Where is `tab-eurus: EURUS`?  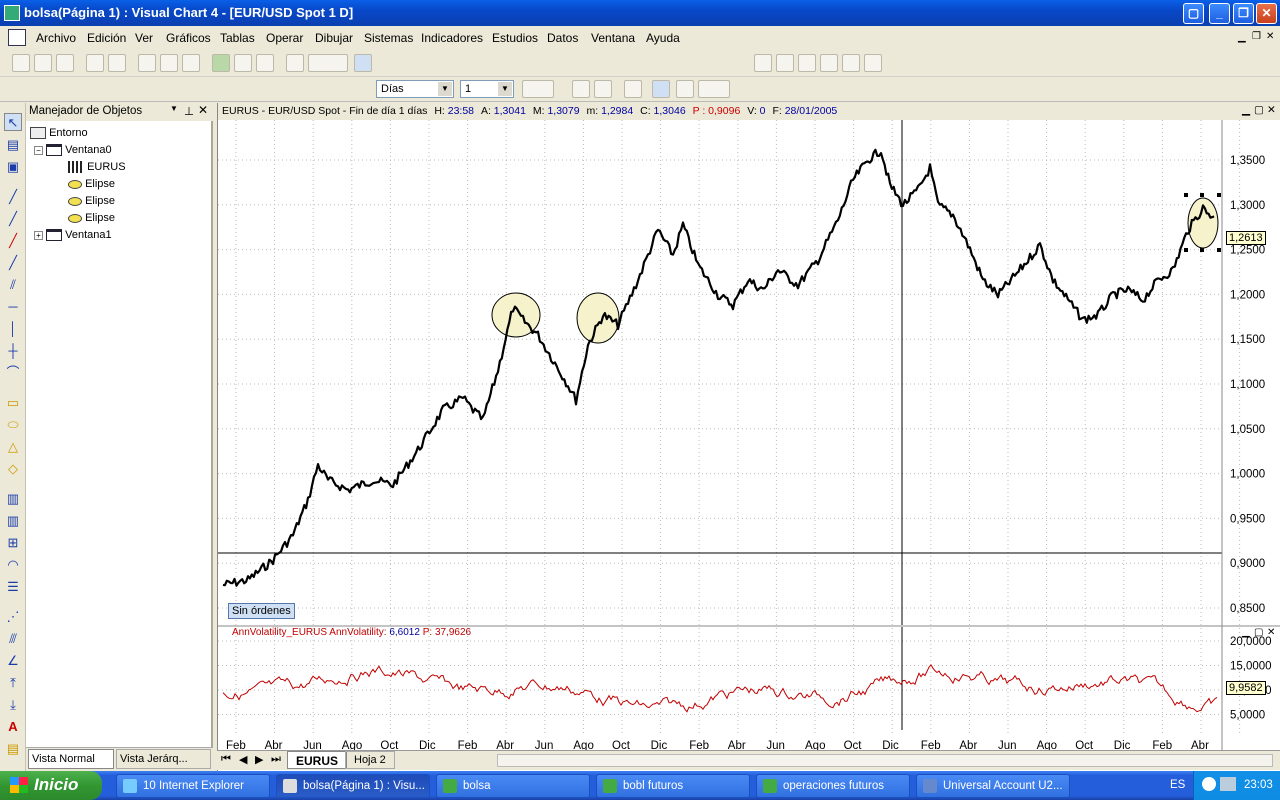
tab-eurus: EURUS is located at coordinates (317, 760).